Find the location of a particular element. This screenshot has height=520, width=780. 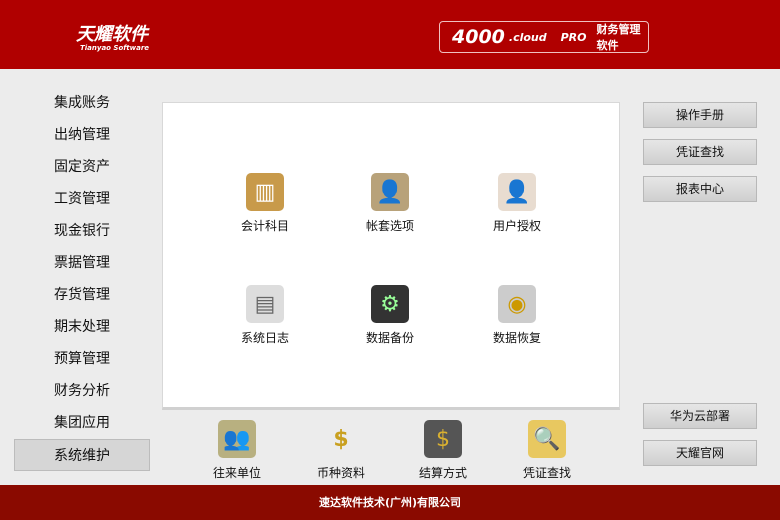

tile-label: 数据恢复 is located at coordinates (516, 338).